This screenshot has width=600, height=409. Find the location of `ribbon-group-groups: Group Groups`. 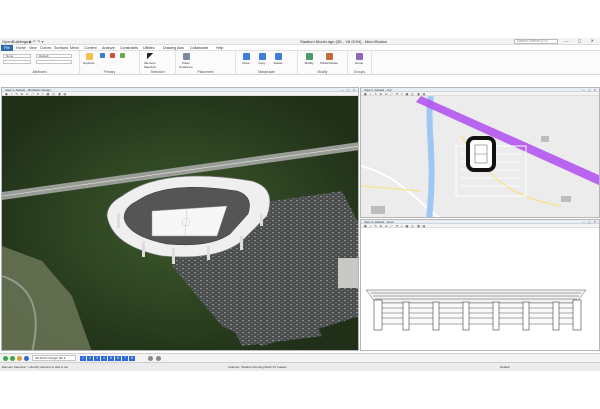

ribbon-group-groups: Group Groups is located at coordinates (360, 63).